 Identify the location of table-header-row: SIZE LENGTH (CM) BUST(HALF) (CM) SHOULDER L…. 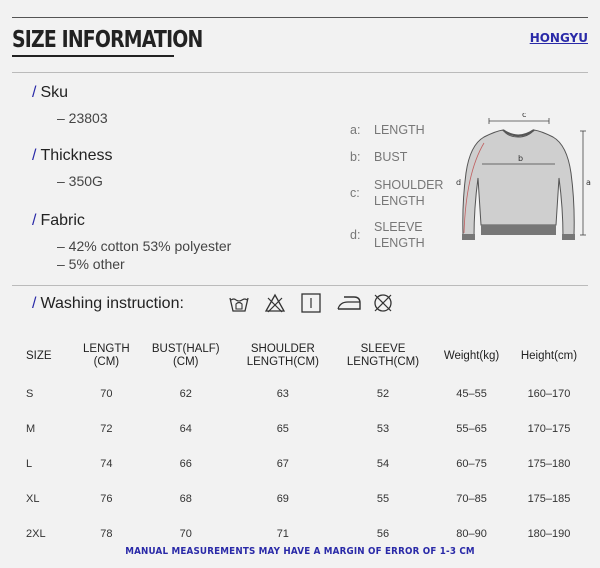
(302, 356).